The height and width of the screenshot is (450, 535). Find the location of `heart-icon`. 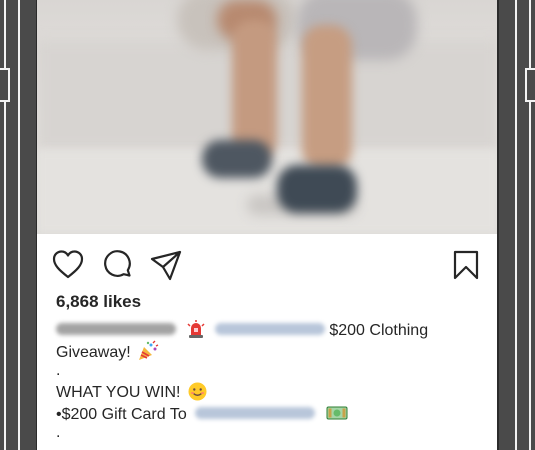

heart-icon is located at coordinates (68, 265).